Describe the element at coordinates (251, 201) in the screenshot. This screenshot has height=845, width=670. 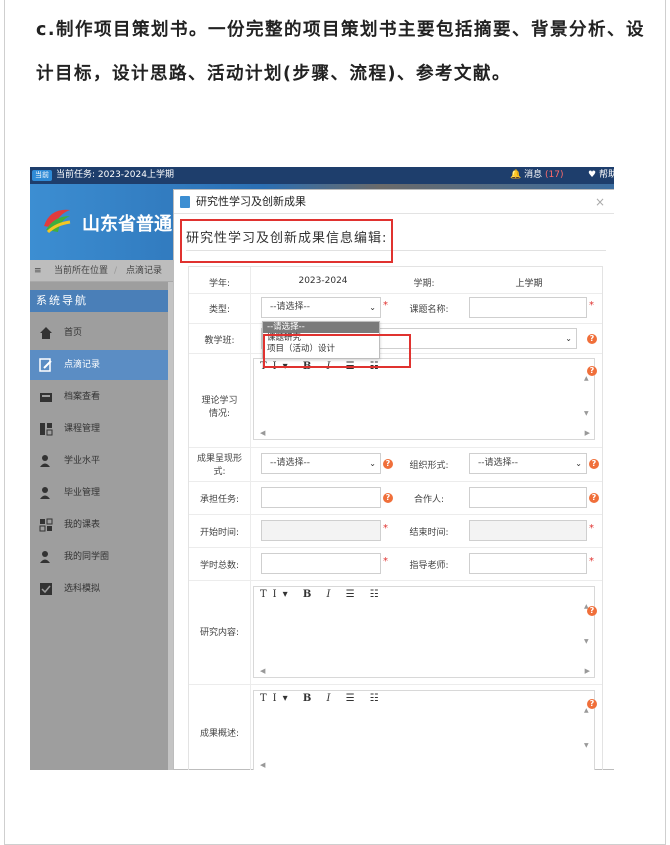
I see `modal-title: 研究性学习及创新成果` at that location.